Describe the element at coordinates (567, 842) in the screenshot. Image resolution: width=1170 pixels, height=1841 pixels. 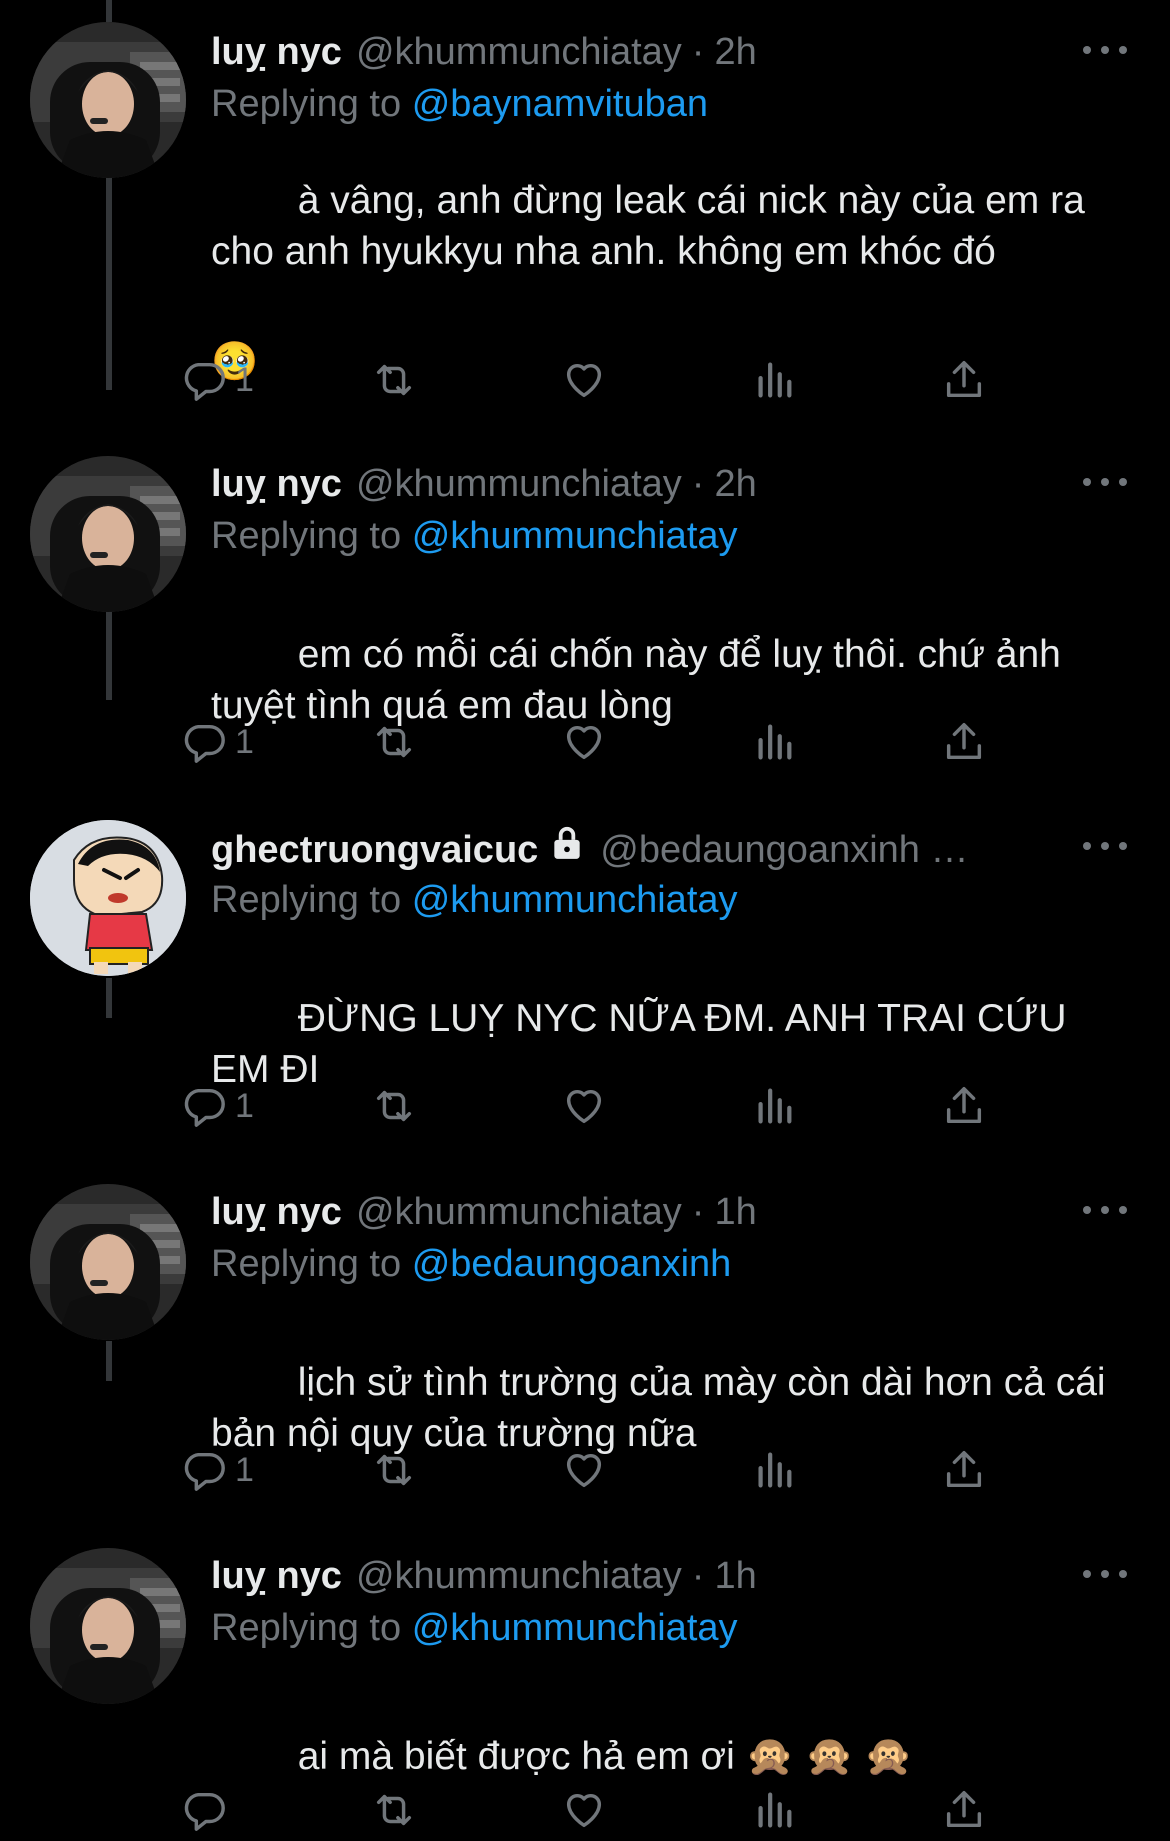
I see `lock-icon` at that location.